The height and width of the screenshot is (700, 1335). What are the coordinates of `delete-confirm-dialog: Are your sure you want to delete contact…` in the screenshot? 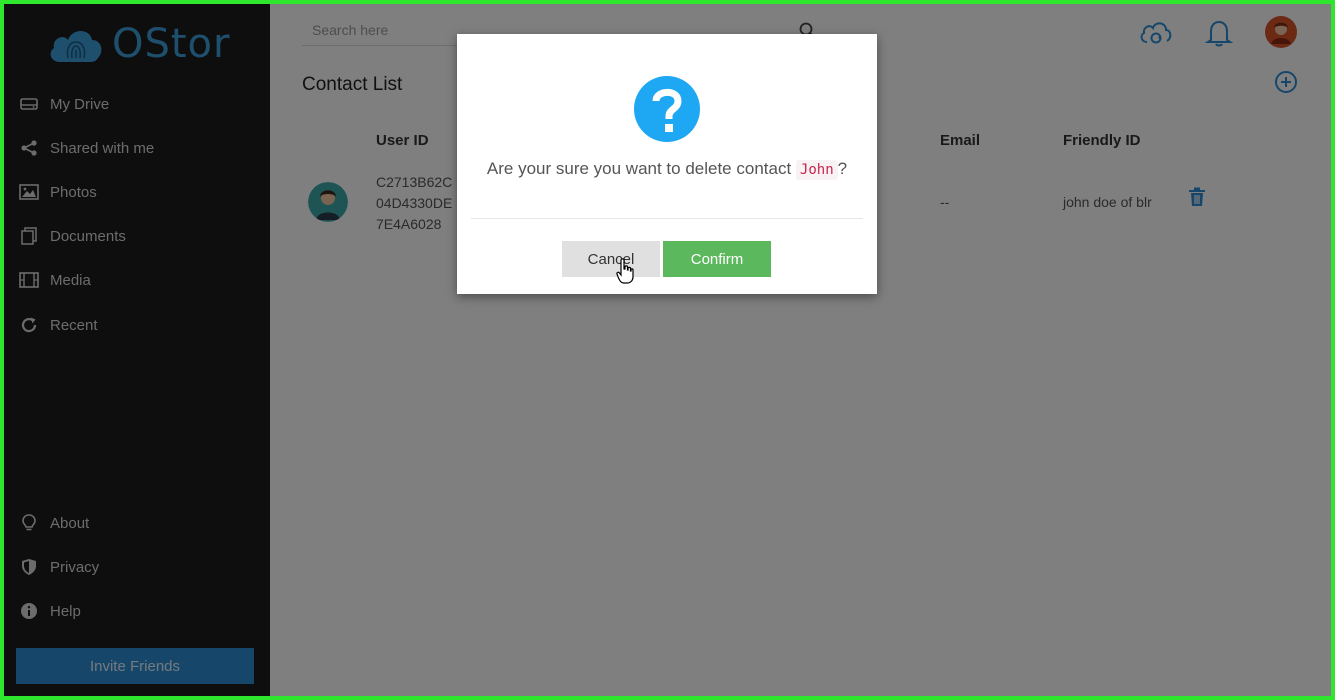 It's located at (667, 164).